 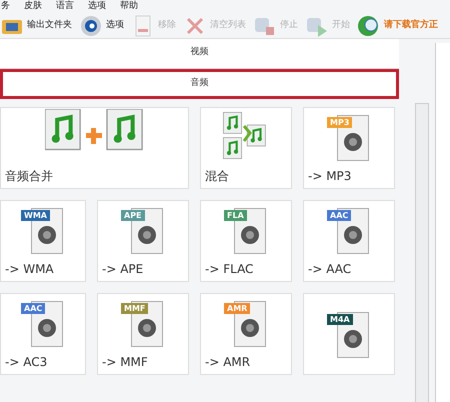 What do you see at coordinates (199, 53) in the screenshot?
I see `category-bar: 视频` at bounding box center [199, 53].